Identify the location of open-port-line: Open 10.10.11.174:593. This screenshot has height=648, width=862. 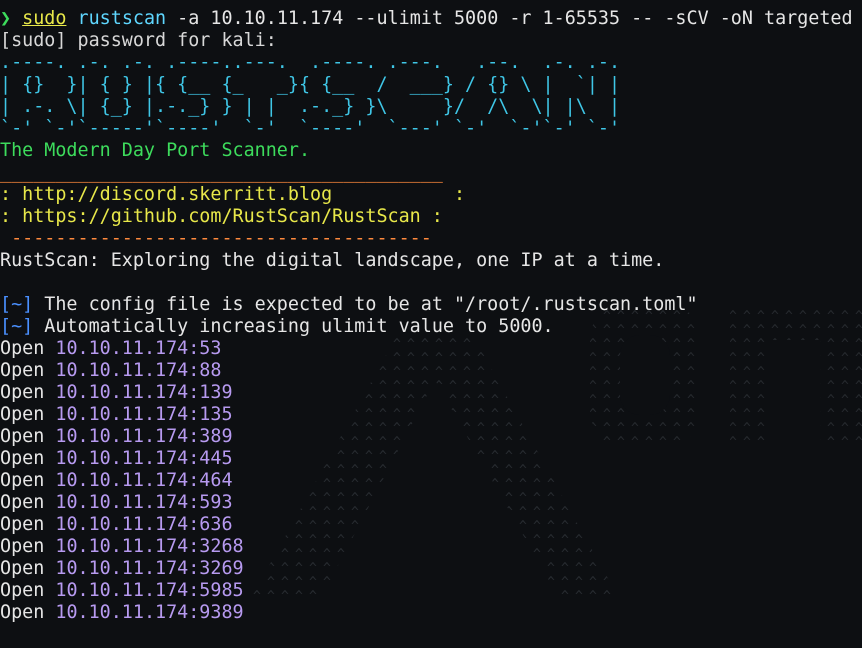
(431, 503).